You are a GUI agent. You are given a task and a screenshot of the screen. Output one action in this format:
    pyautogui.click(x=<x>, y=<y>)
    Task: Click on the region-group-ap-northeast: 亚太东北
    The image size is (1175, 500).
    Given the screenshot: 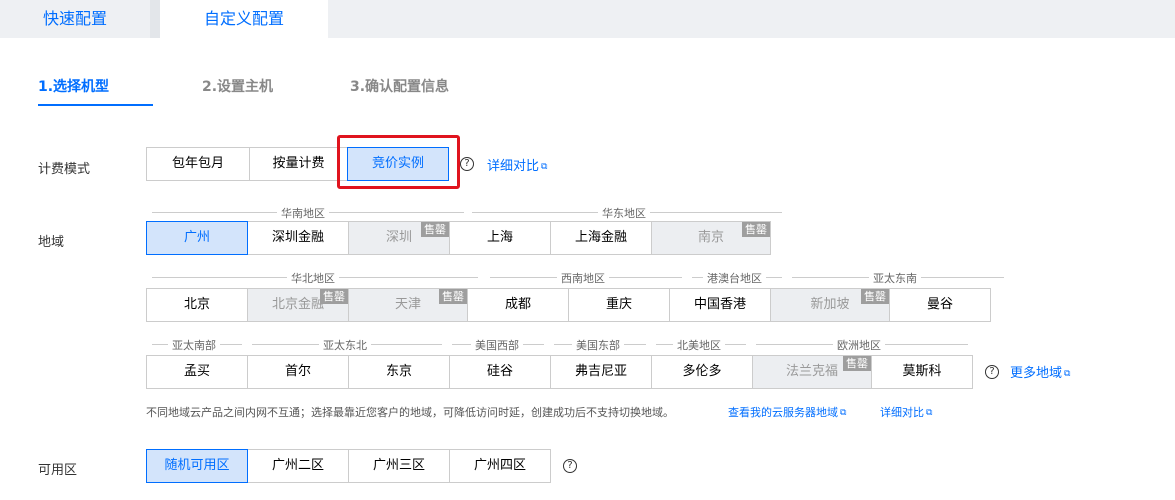 What is the action you would take?
    pyautogui.click(x=345, y=345)
    